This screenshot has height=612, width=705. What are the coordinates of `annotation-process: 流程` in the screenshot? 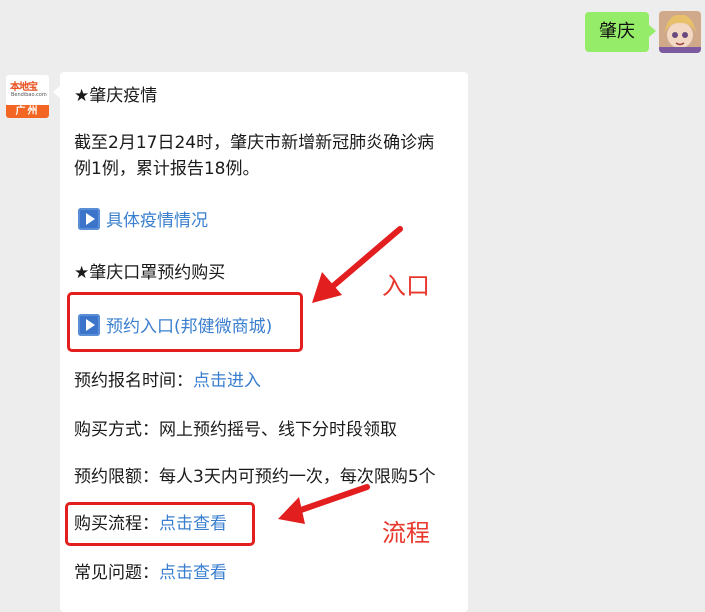 It's located at (406, 533).